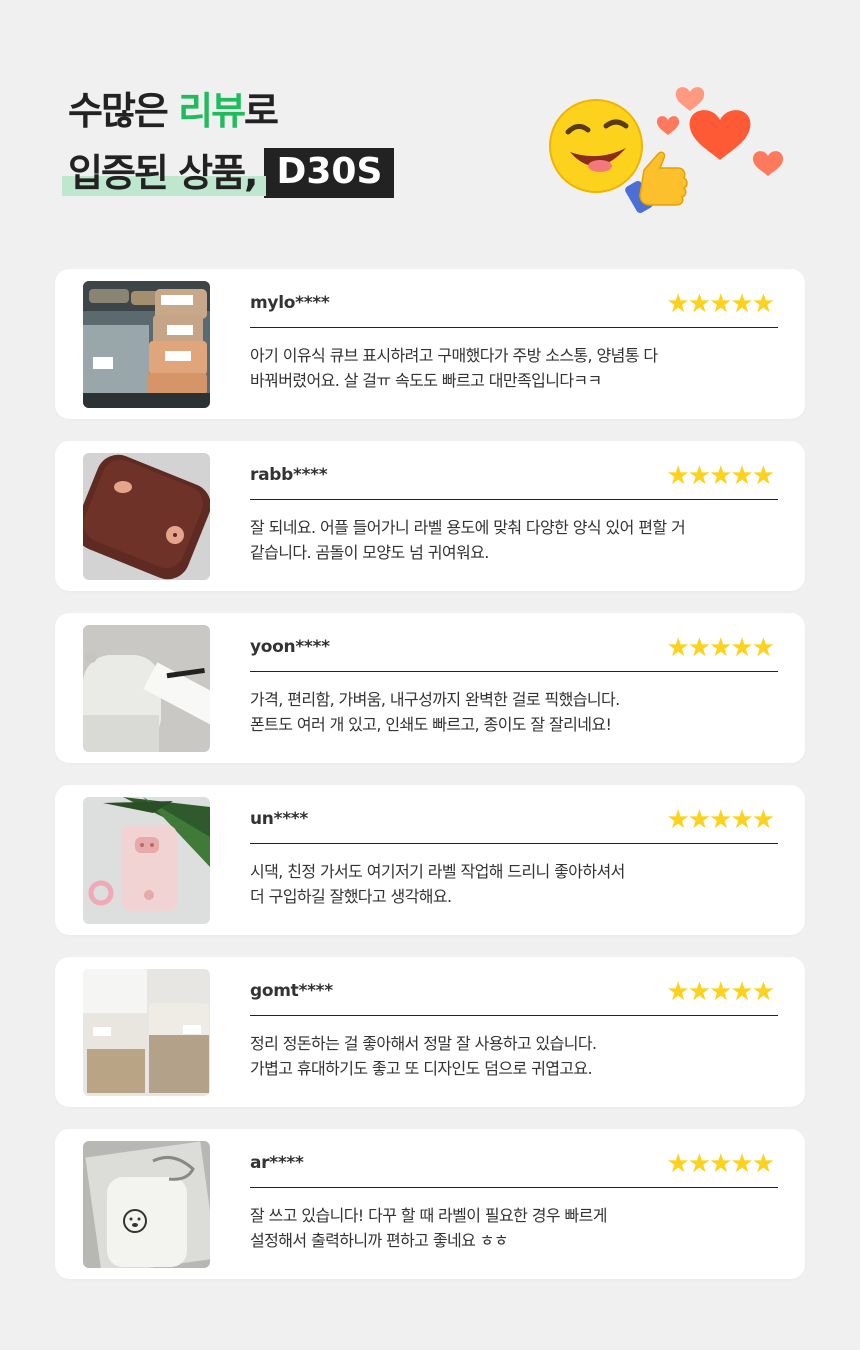 Image resolution: width=860 pixels, height=1350 pixels. What do you see at coordinates (351, 896) in the screenshot?
I see `review-text-line: 더 구입하길 잘했다고 생각해요.` at bounding box center [351, 896].